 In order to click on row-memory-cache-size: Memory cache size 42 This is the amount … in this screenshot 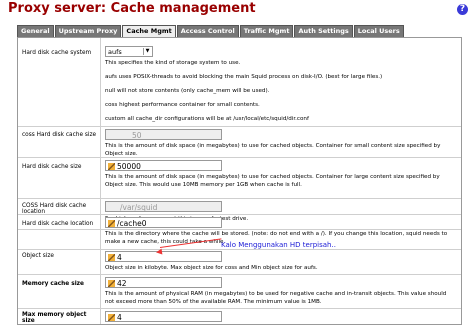, I will do `click(239, 292)`.